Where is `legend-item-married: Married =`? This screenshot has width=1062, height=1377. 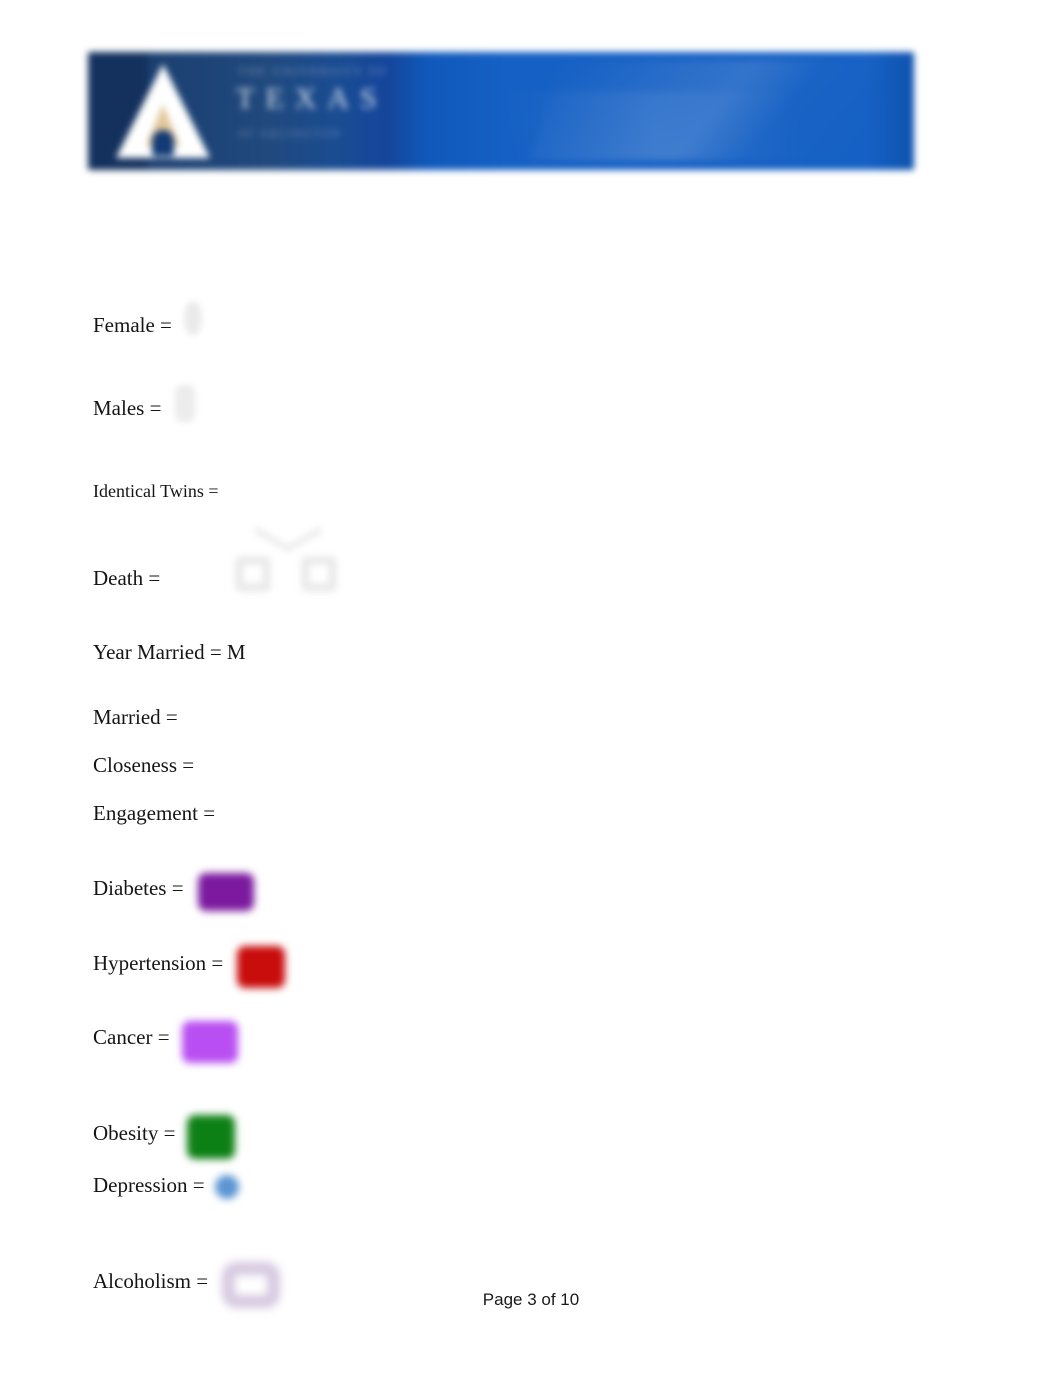 legend-item-married: Married = is located at coordinates (144, 717).